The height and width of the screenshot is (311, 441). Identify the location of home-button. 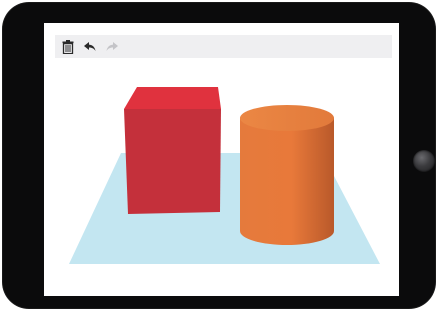
(424, 161).